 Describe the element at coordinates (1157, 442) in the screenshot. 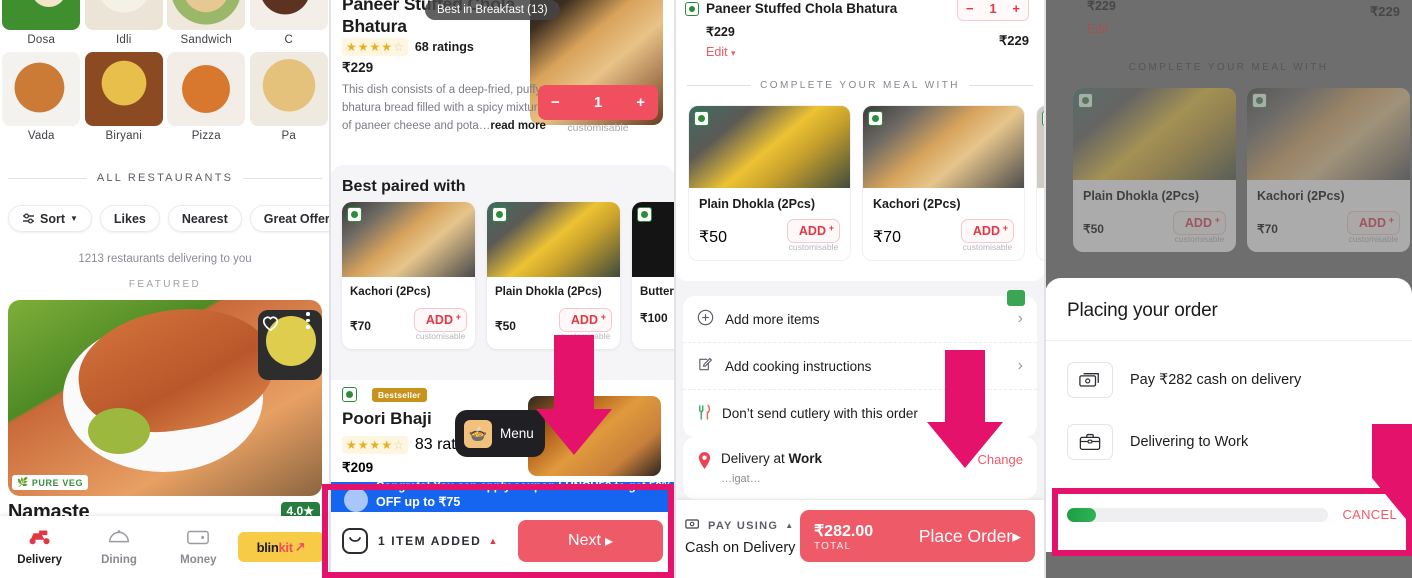

I see `order-summary-address-row: Delivering to Work` at that location.